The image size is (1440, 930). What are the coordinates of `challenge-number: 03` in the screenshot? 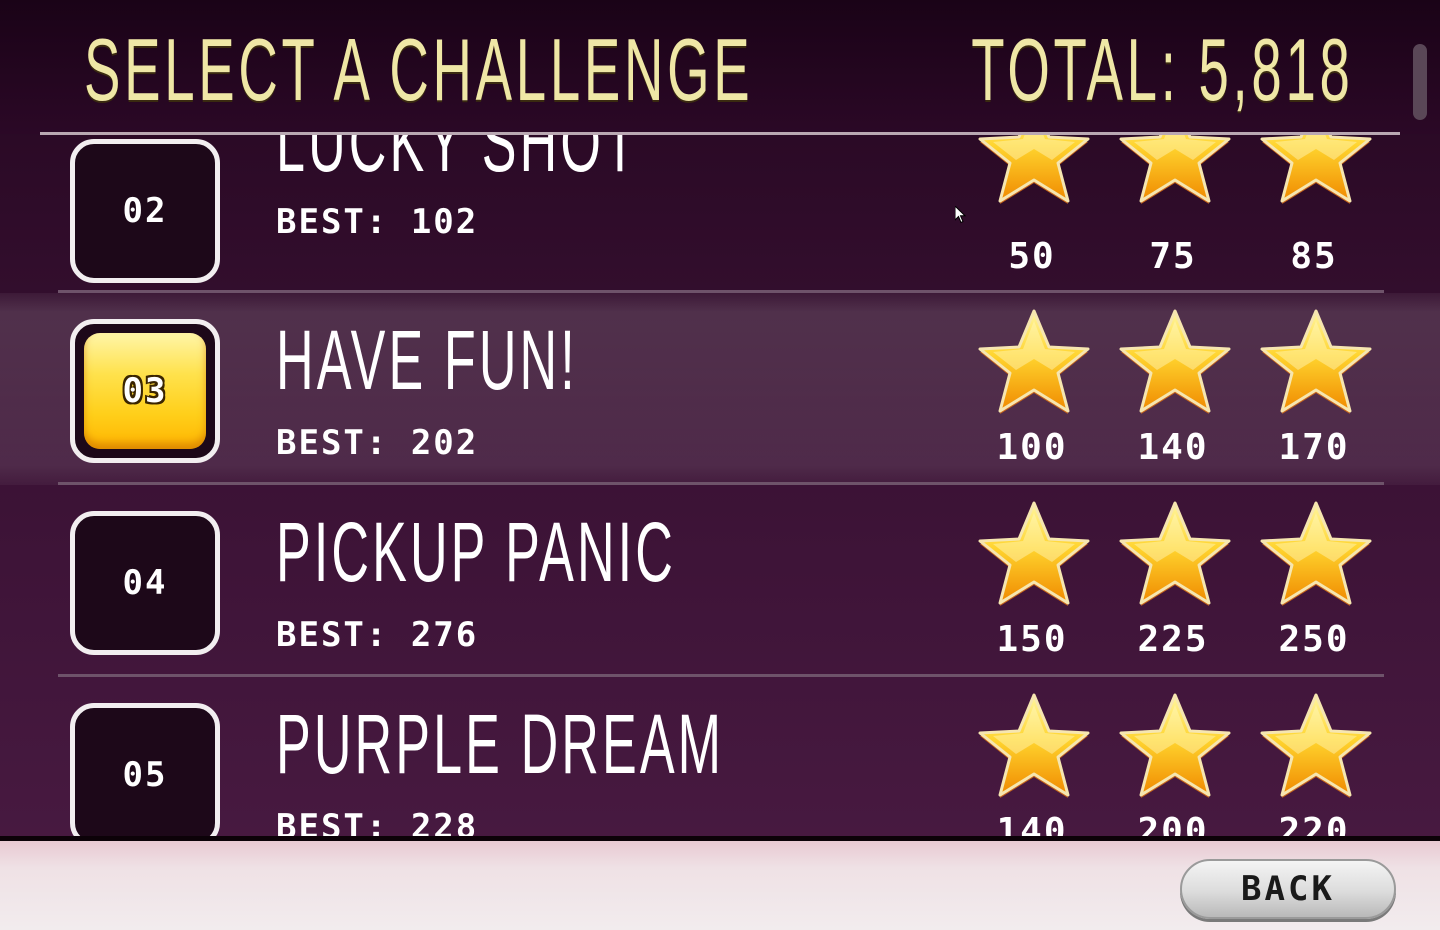 It's located at (145, 391).